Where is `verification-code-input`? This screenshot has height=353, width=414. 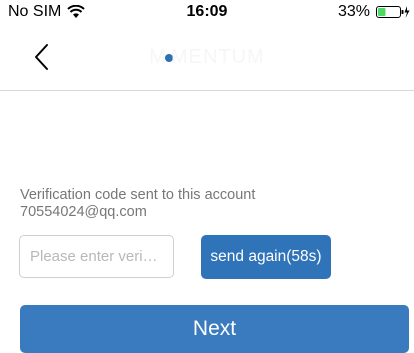
verification-code-input is located at coordinates (96, 256).